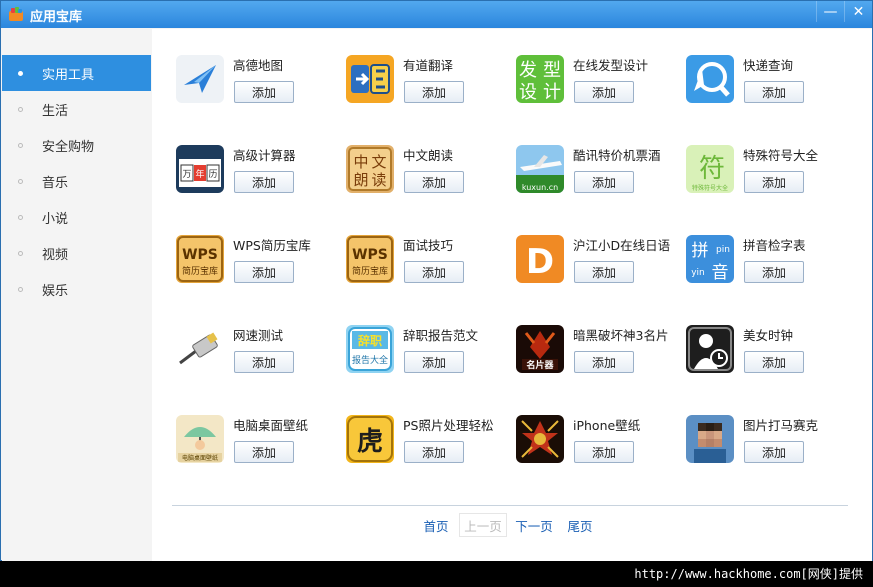  Describe the element at coordinates (76, 109) in the screenshot. I see `sidebar-item-life: 生活` at that location.